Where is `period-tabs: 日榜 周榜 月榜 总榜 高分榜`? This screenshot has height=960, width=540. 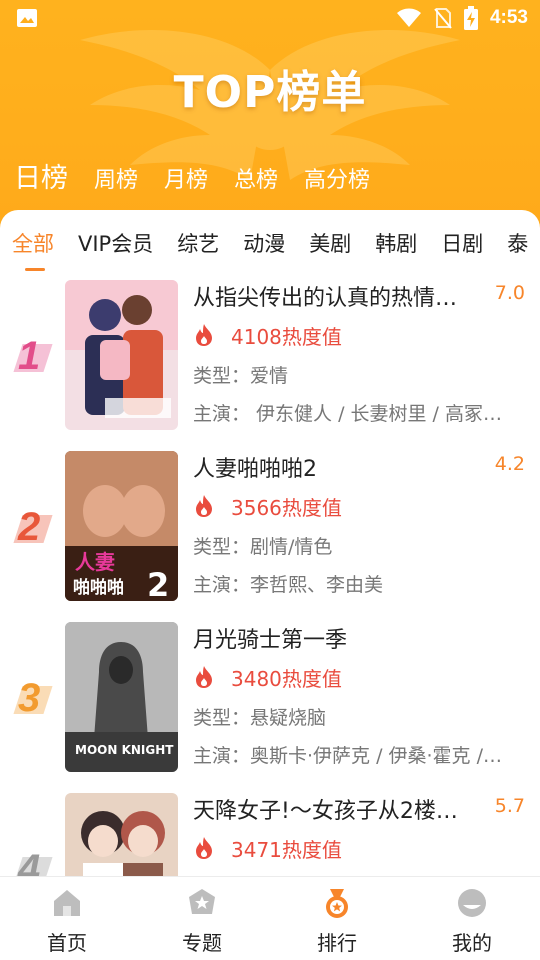 period-tabs: 日榜 周榜 月榜 总榜 高分榜 is located at coordinates (205, 175).